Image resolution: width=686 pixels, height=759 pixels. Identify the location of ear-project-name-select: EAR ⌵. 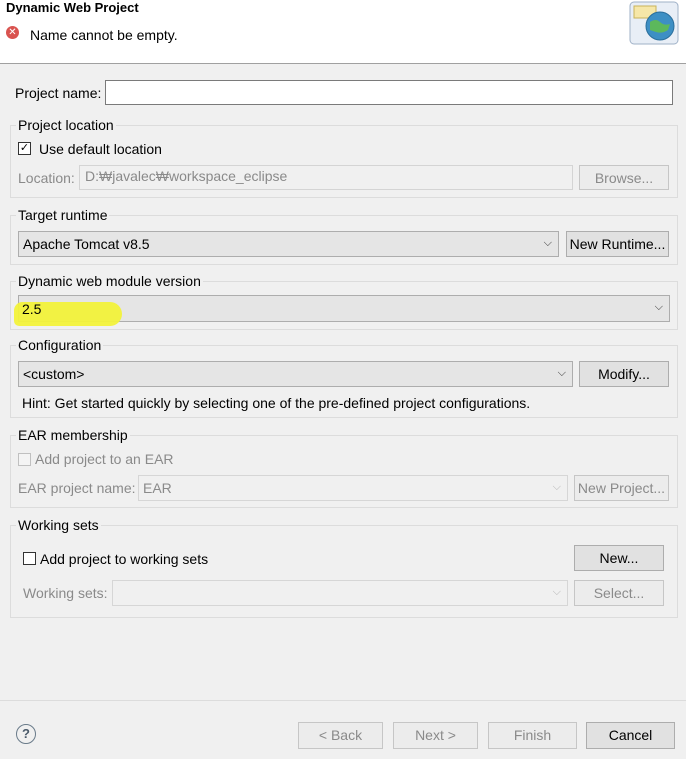
(353, 488).